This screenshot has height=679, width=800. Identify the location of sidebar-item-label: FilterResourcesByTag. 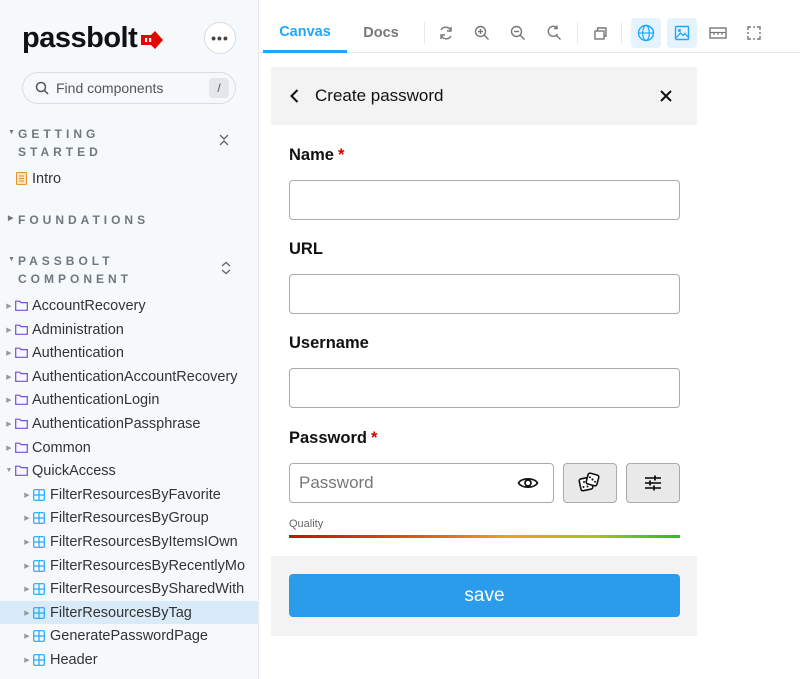
(121, 612).